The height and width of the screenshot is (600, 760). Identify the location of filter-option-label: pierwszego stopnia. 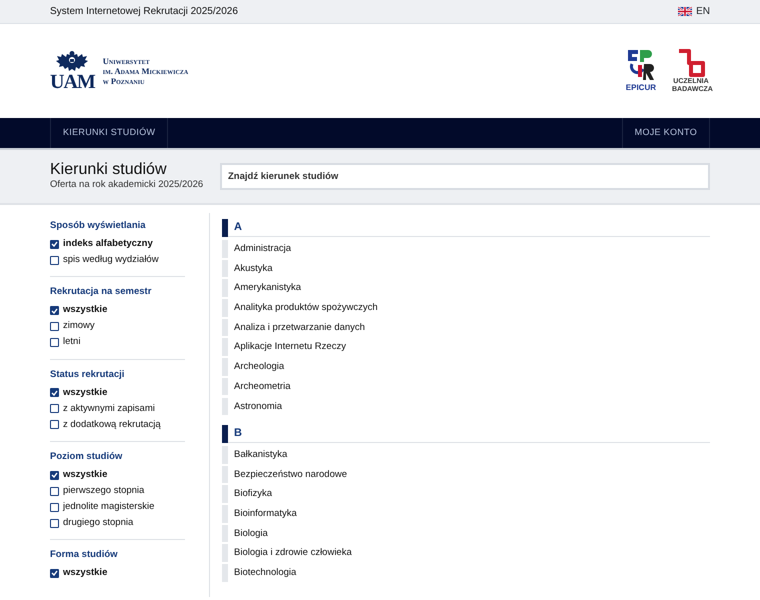
(103, 491).